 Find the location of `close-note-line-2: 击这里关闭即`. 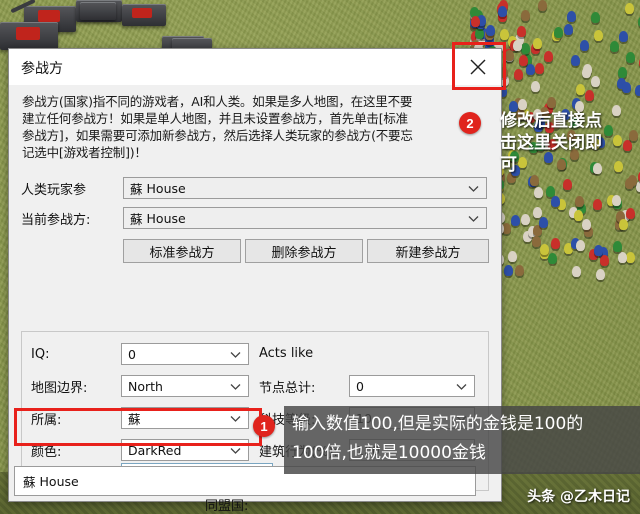

close-note-line-2: 击这里关闭即 is located at coordinates (551, 143).